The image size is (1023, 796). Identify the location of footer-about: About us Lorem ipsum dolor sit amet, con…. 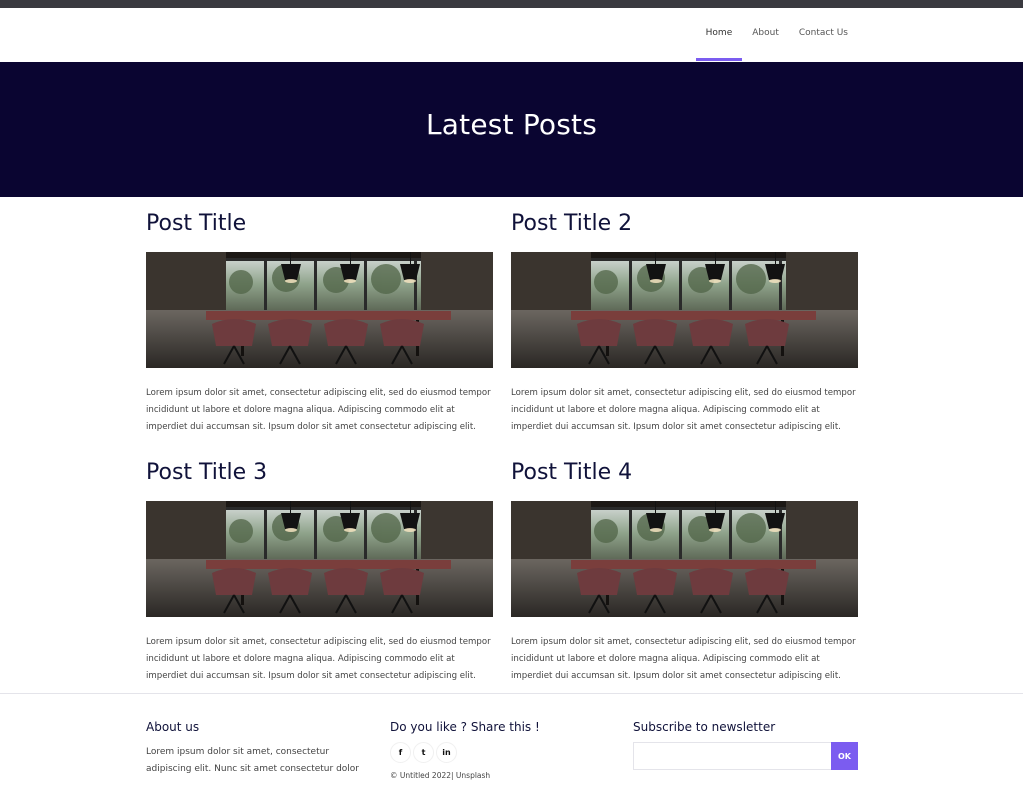
(260, 749).